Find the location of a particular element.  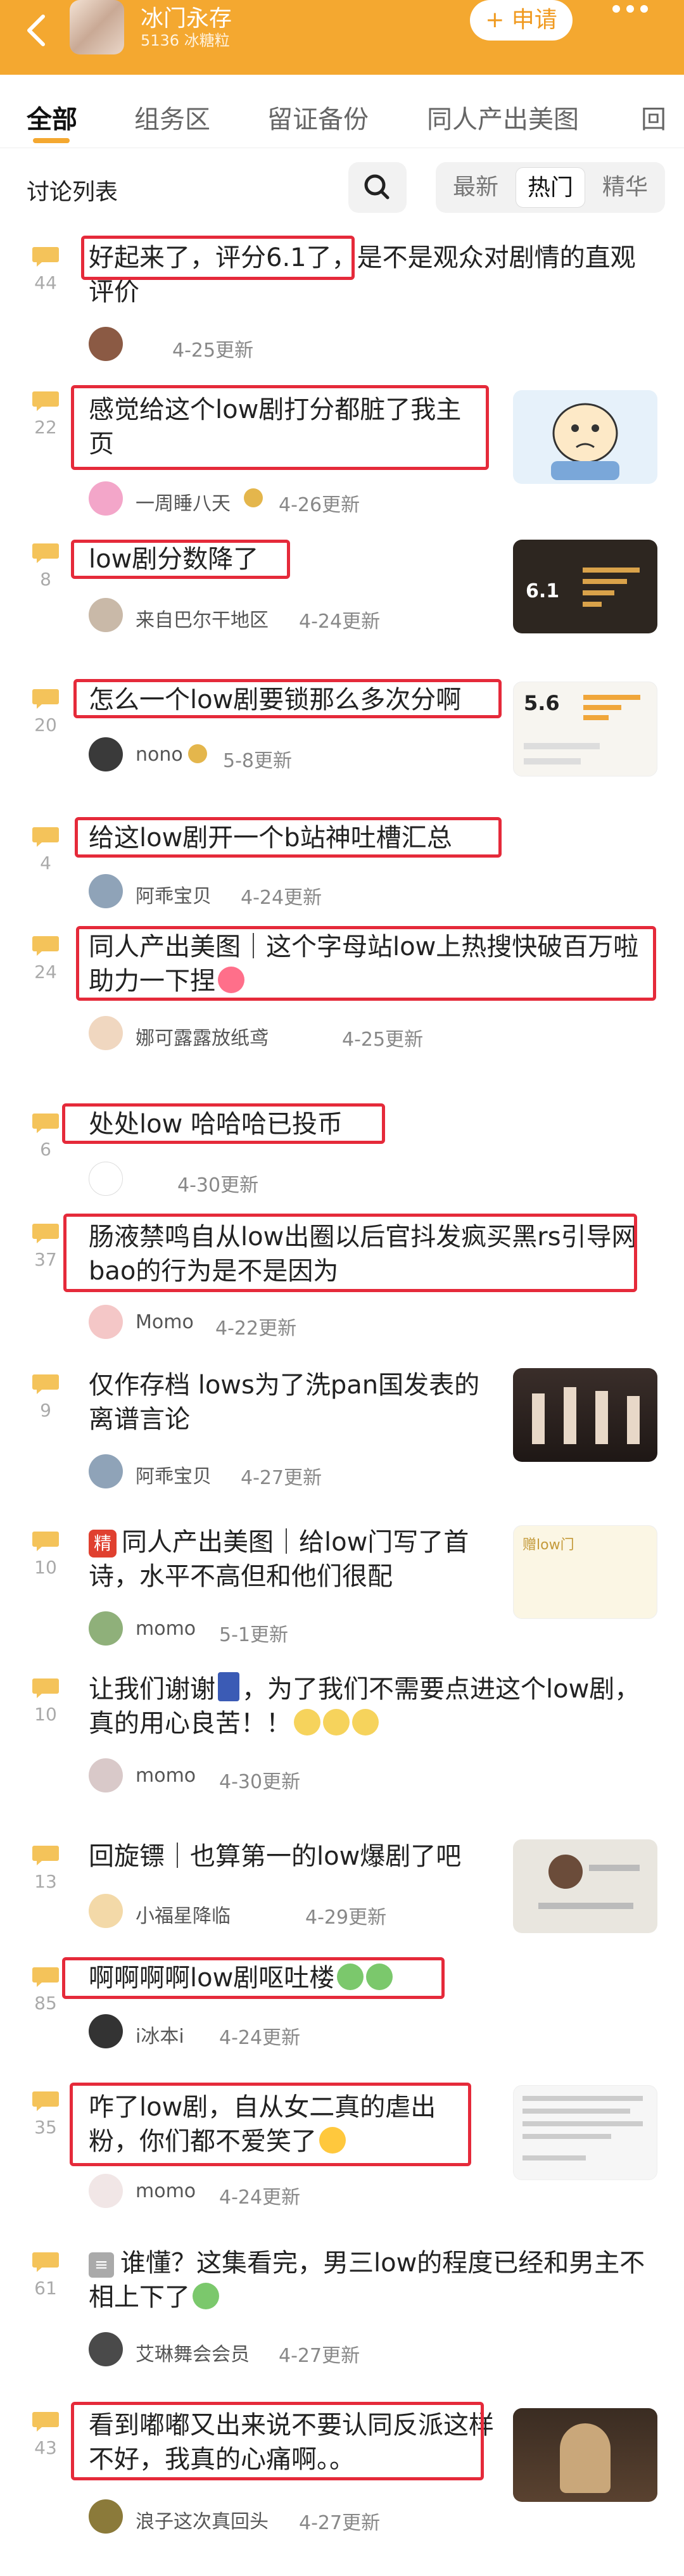

group-header: 冰门永存 5136 冰糖粒 + 申请 is located at coordinates (342, 37).